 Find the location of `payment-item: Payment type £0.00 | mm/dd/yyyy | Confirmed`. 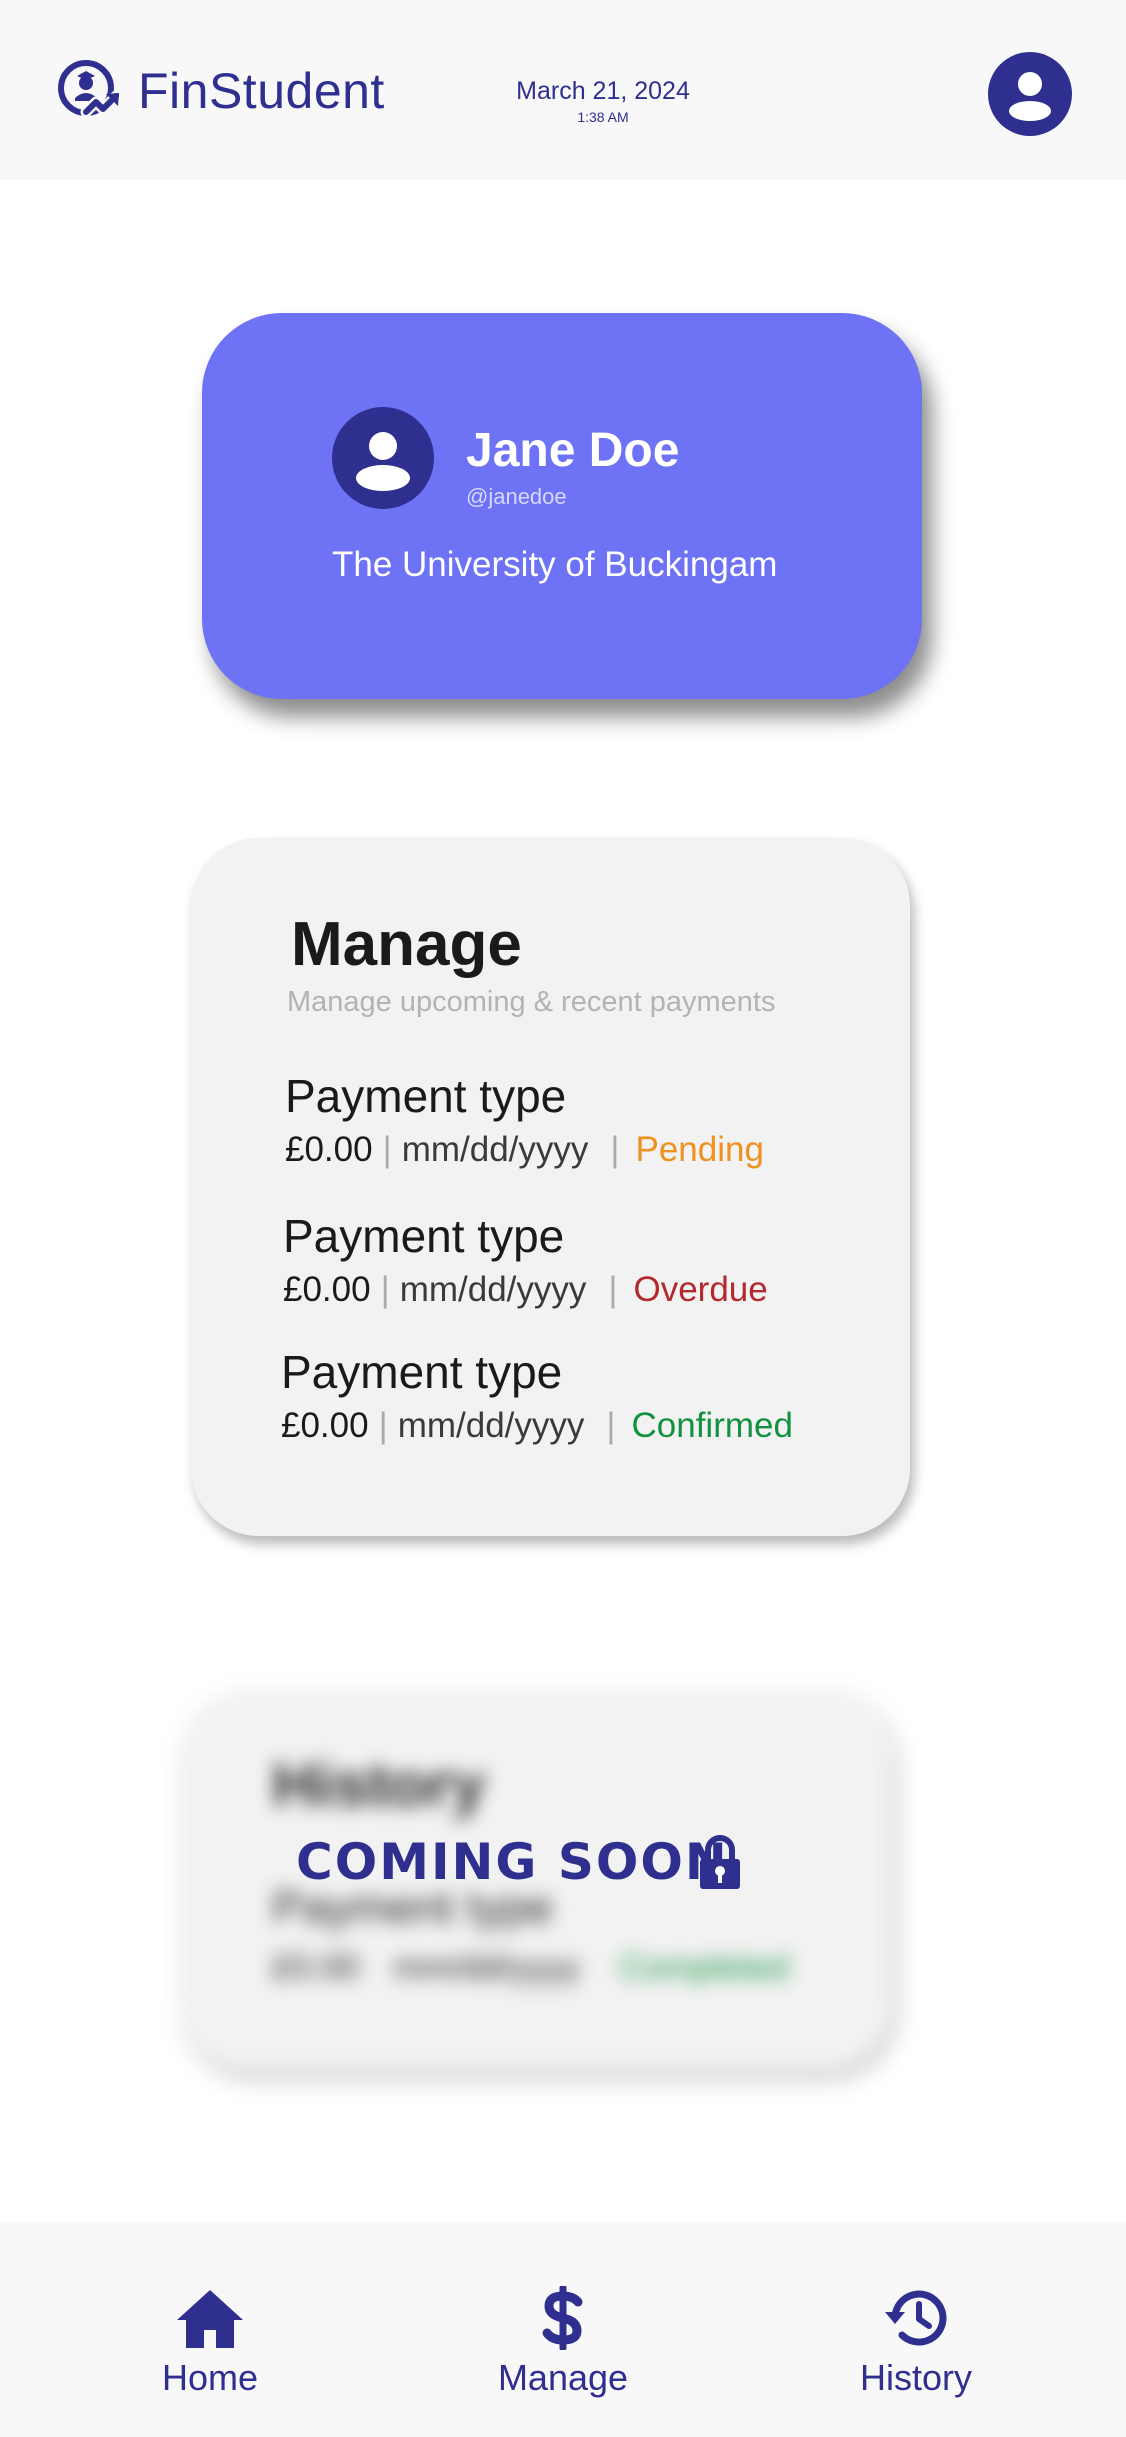

payment-item: Payment type £0.00 | mm/dd/yyyy | Confirmed is located at coordinates (550, 1404).